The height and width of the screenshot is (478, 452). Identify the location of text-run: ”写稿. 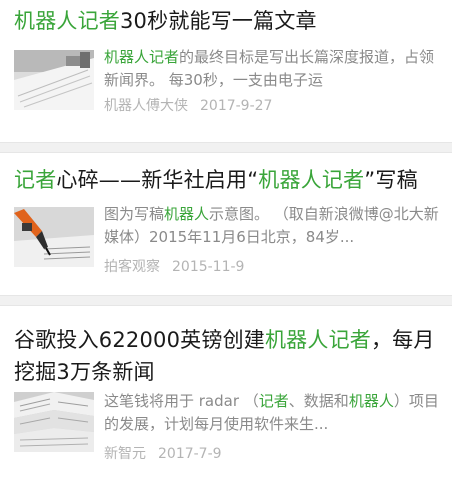
(391, 180).